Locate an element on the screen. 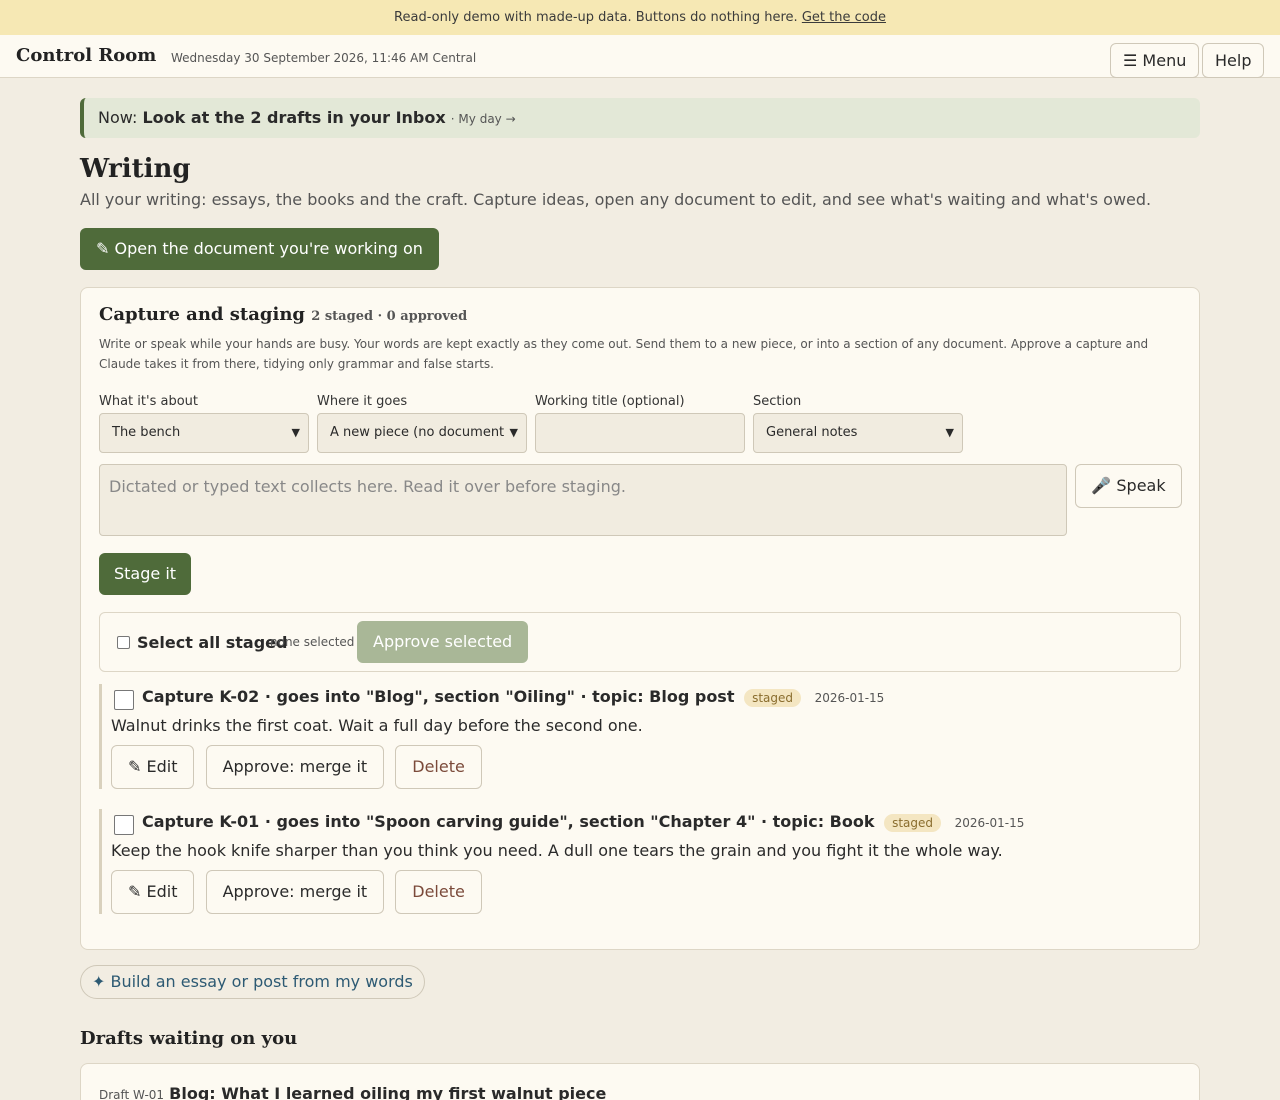  select-all-checkbox is located at coordinates (123, 642).